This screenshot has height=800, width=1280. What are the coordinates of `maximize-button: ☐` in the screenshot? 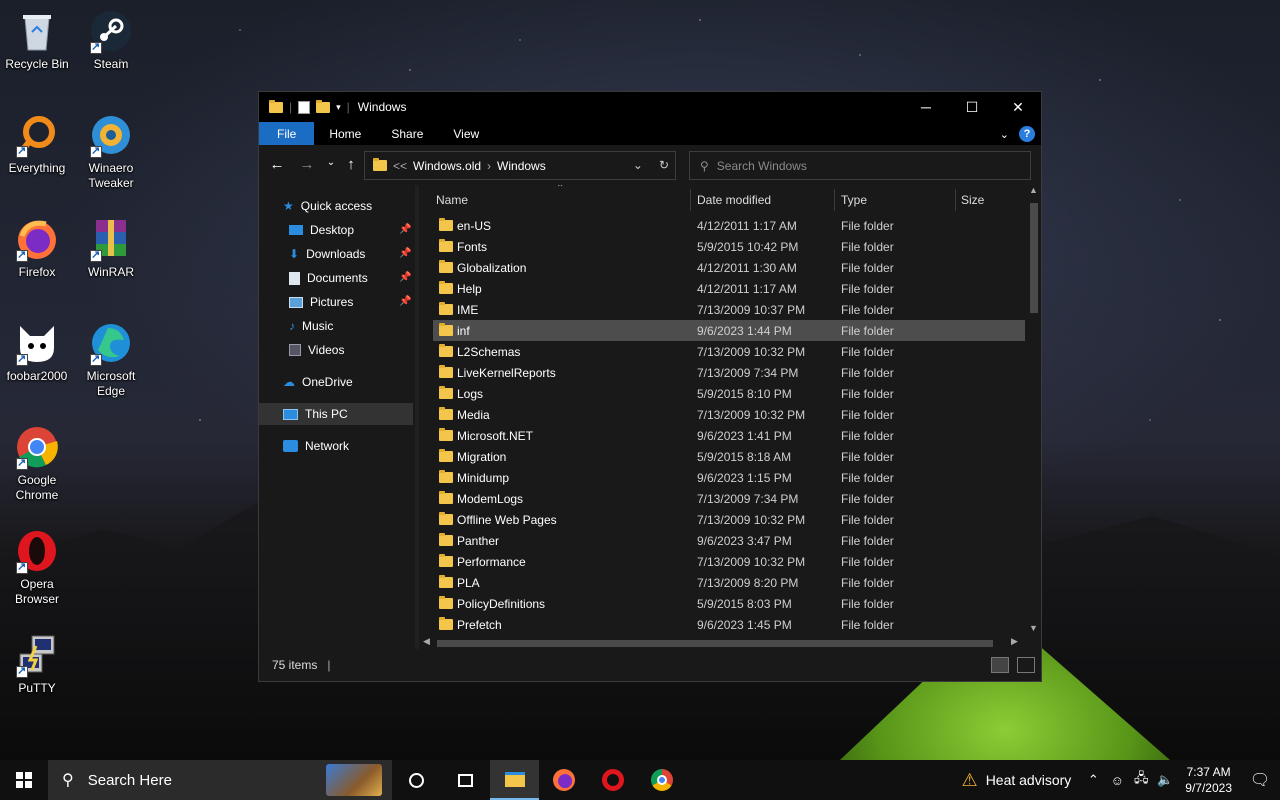 It's located at (972, 107).